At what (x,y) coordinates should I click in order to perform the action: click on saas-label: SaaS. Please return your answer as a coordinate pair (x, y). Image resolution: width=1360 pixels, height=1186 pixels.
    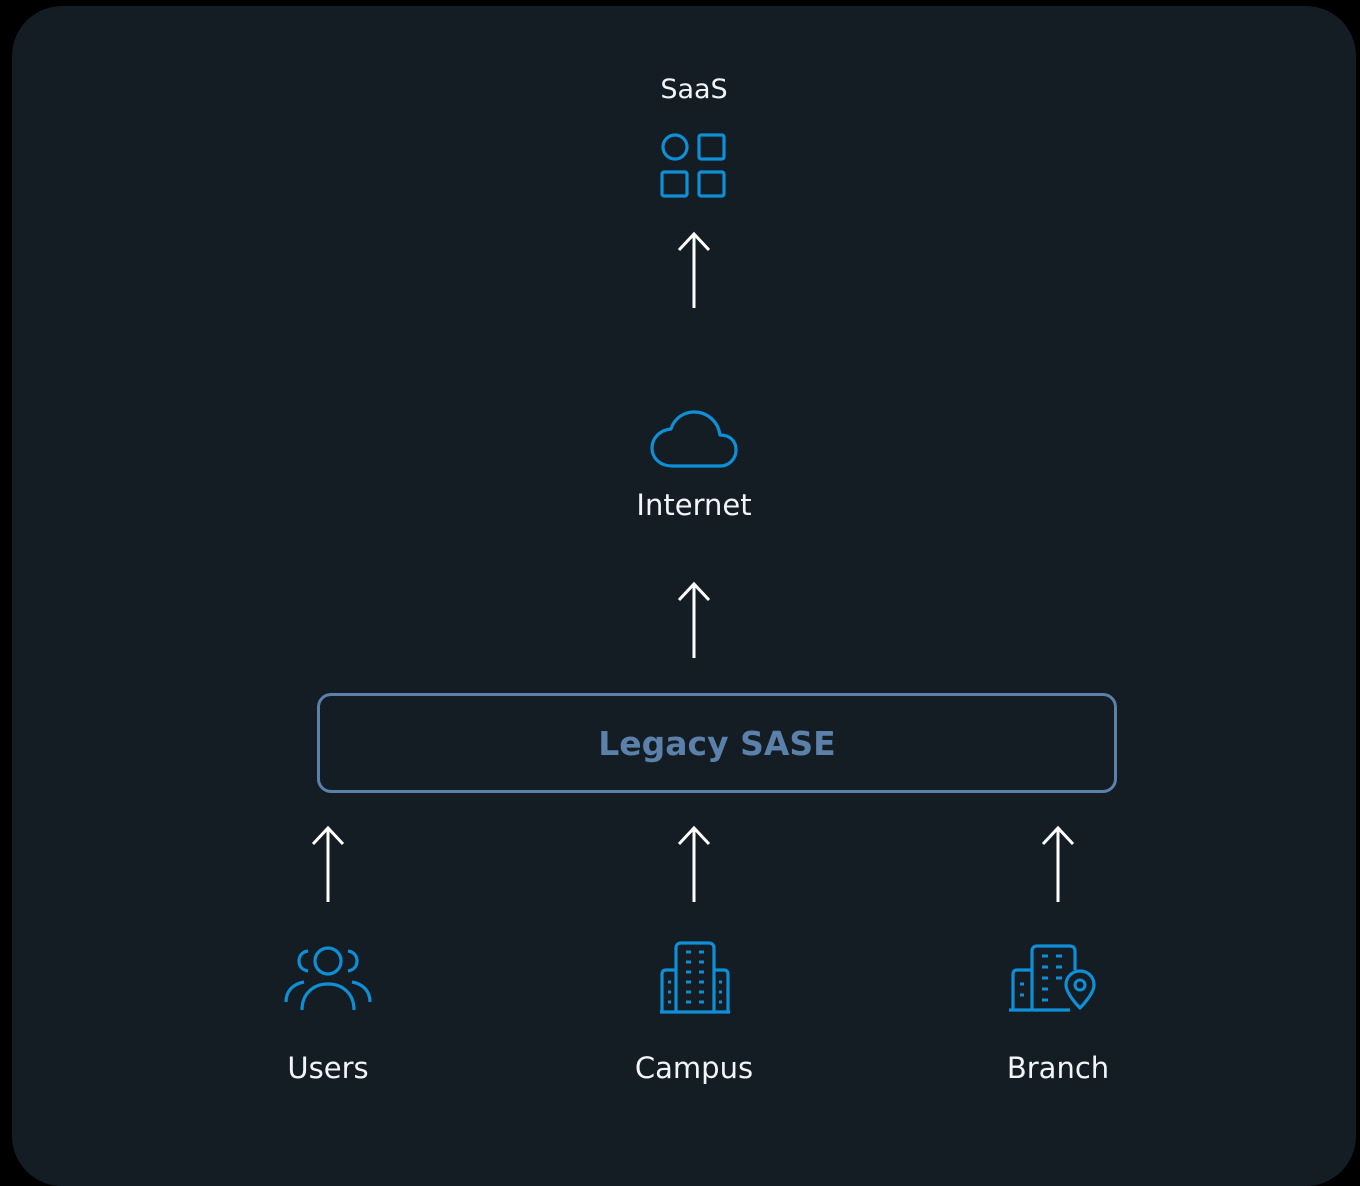
    Looking at the image, I should click on (694, 89).